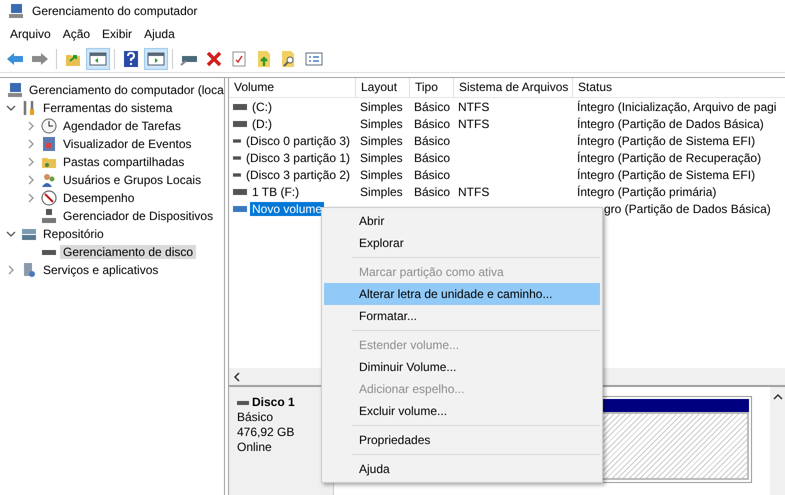  Describe the element at coordinates (669, 157) in the screenshot. I see `table-cell-text: Íntegro (Partição de Recuperação)` at that location.